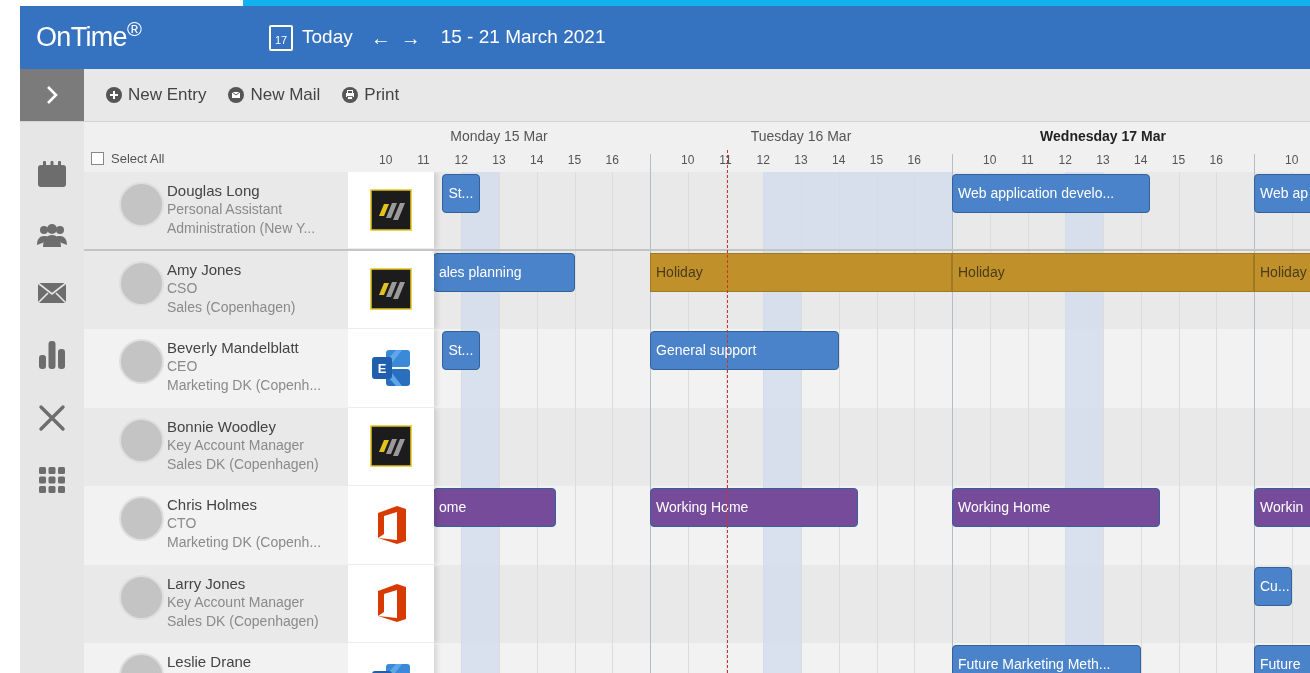  What do you see at coordinates (225, 209) in the screenshot?
I see `person-title: Personal Assistant` at bounding box center [225, 209].